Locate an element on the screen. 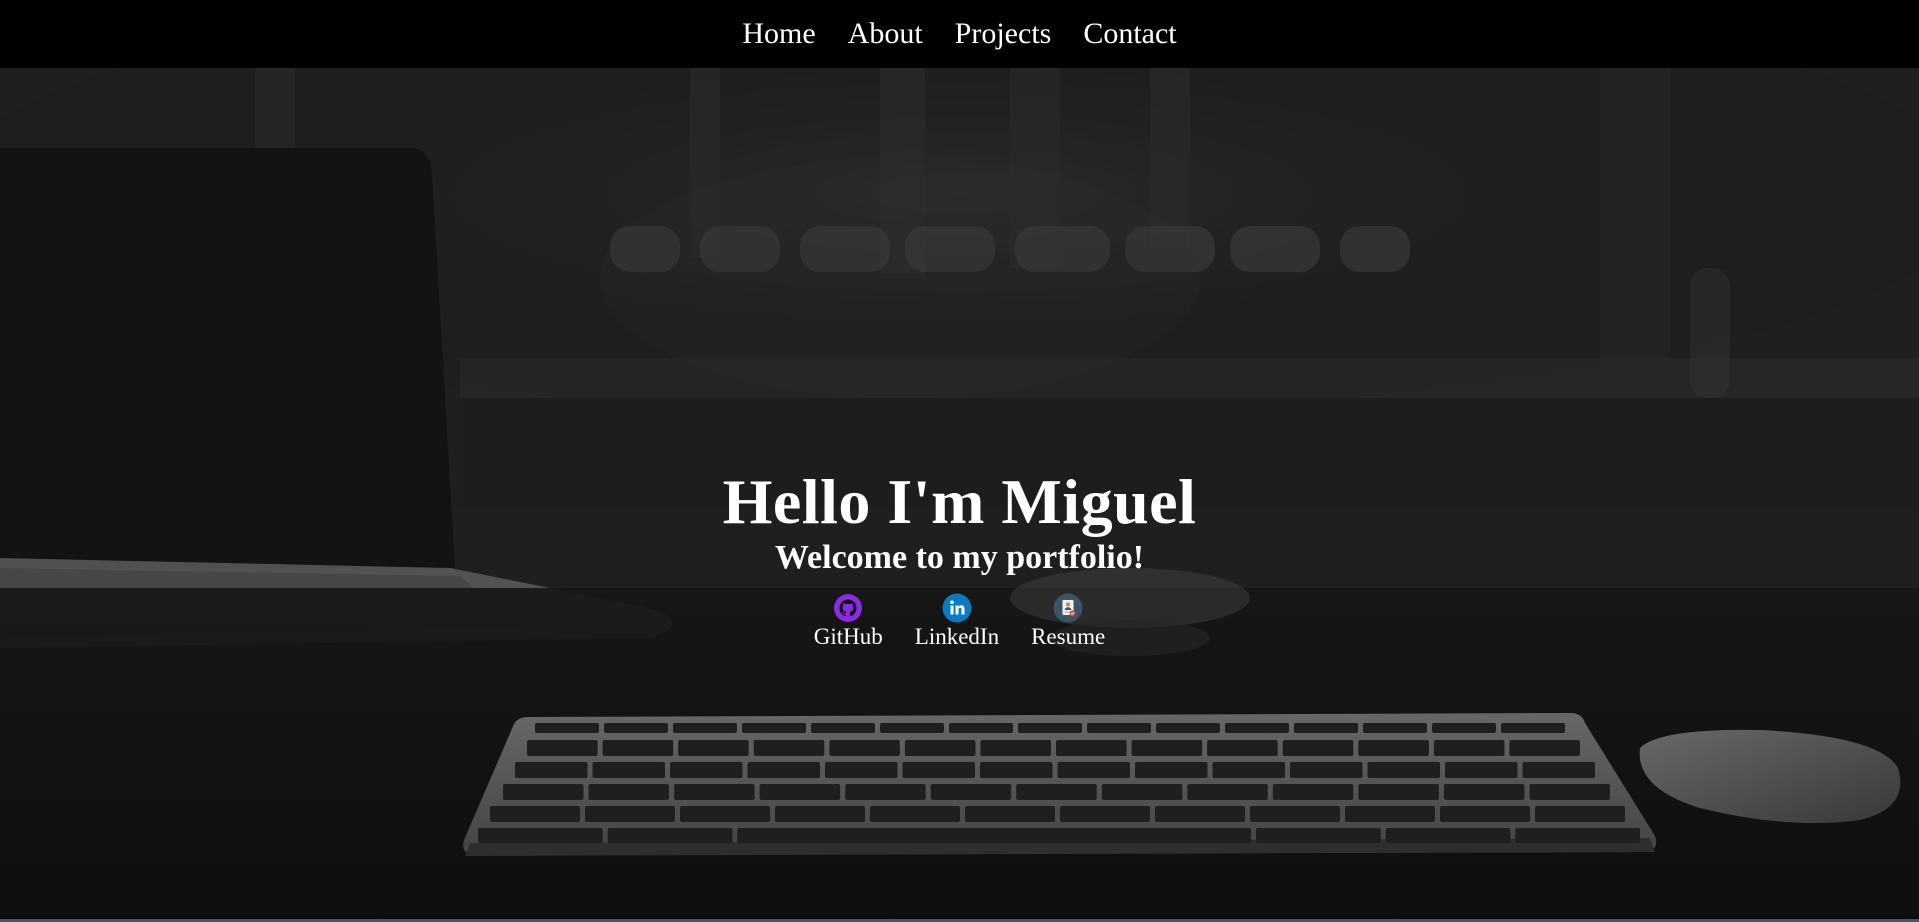  main-navbar: Home About Projects Contact is located at coordinates (959, 34).